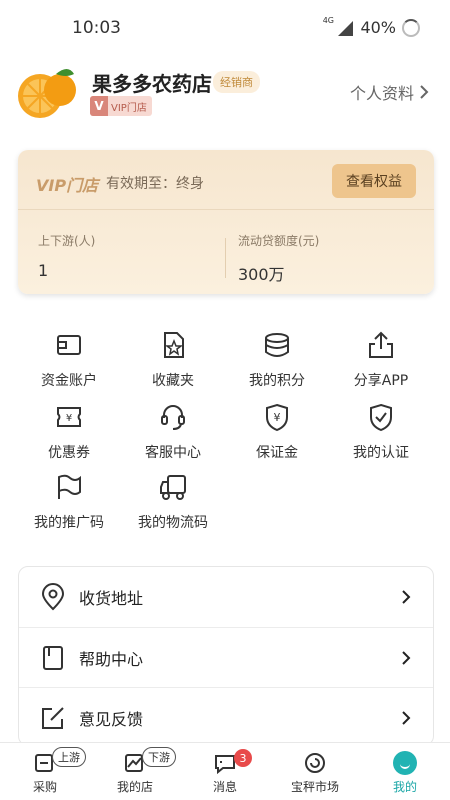 Image resolution: width=450 pixels, height=800 pixels. I want to click on network-label: 4G, so click(328, 20).